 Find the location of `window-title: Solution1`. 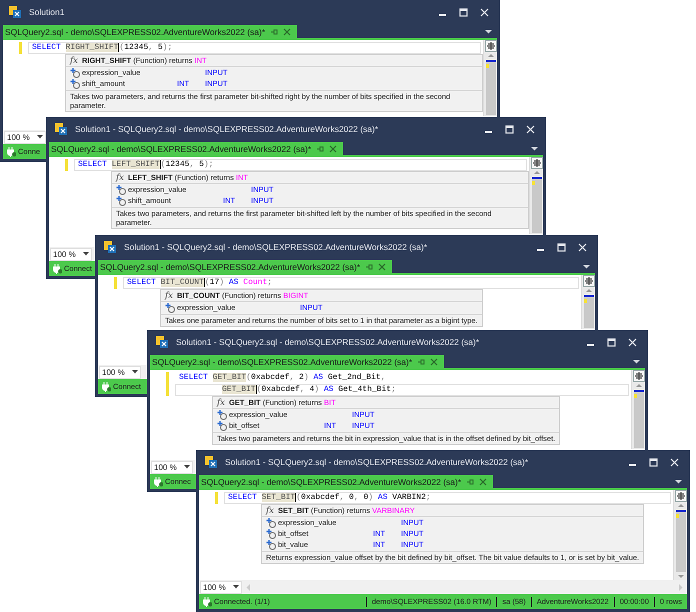

window-title: Solution1 is located at coordinates (46, 12).